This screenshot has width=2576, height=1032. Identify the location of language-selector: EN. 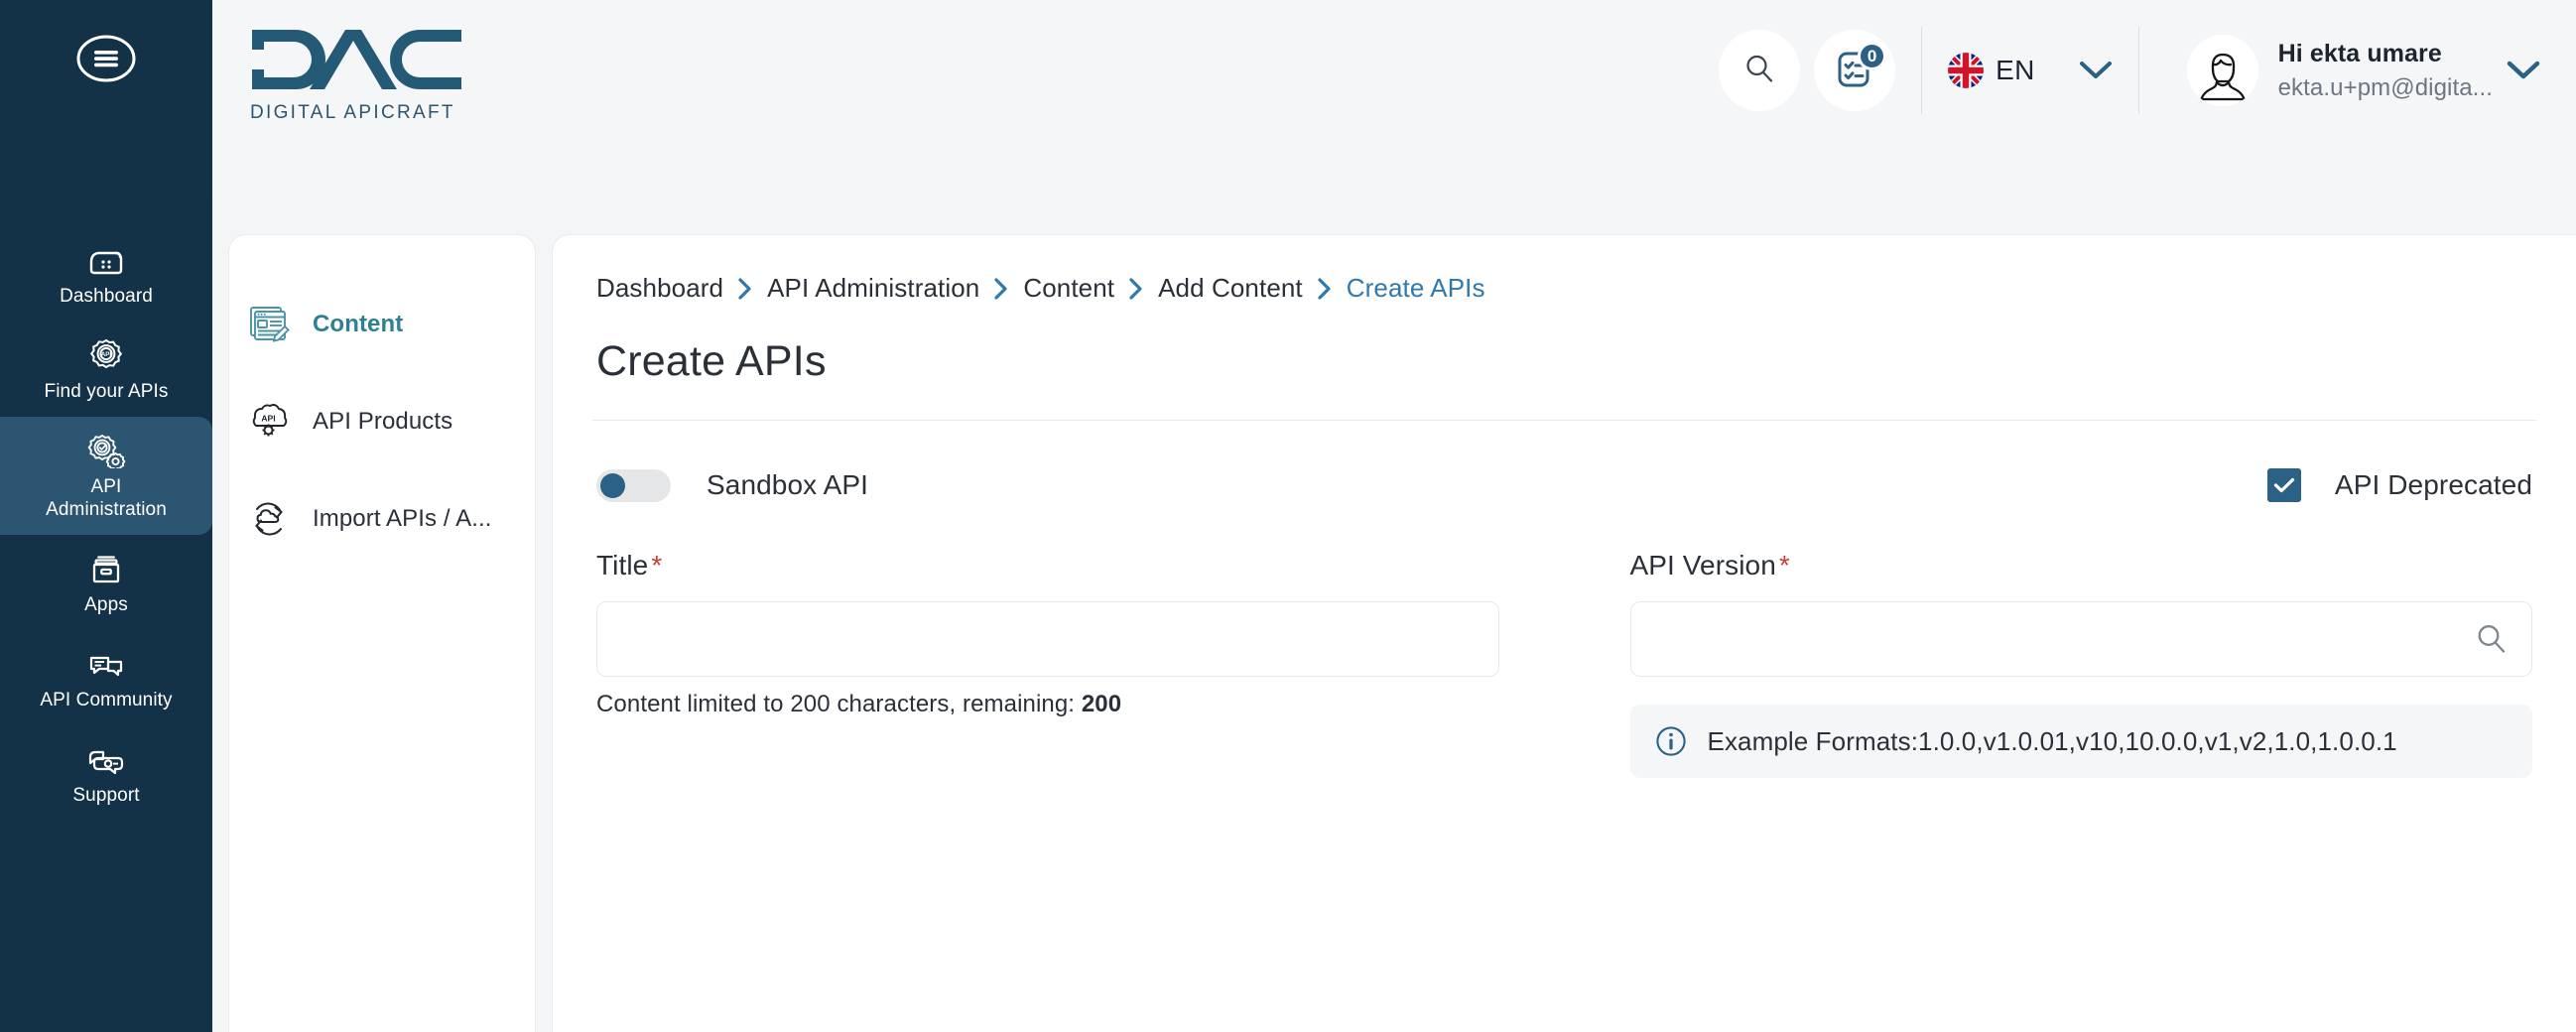
(2031, 70).